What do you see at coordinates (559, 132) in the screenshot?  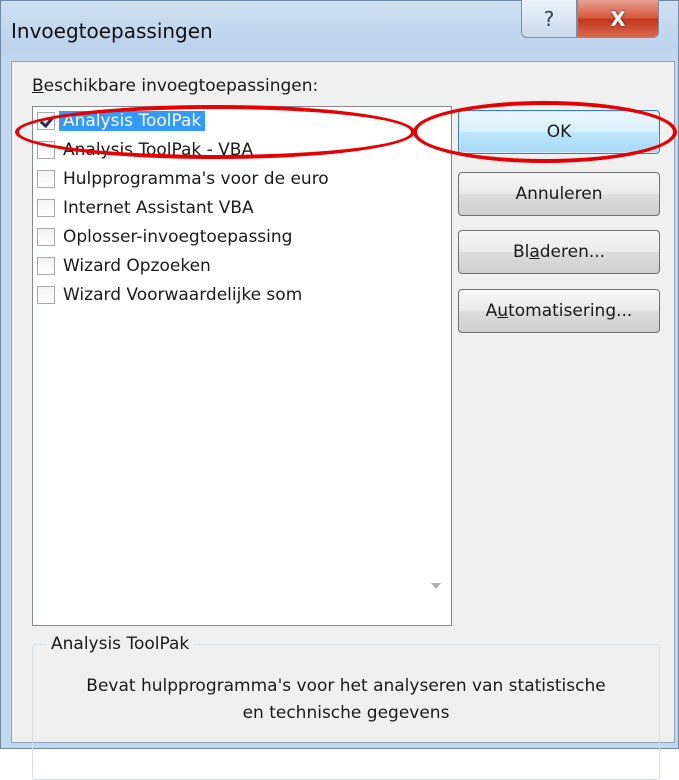 I see `ok-button: OK` at bounding box center [559, 132].